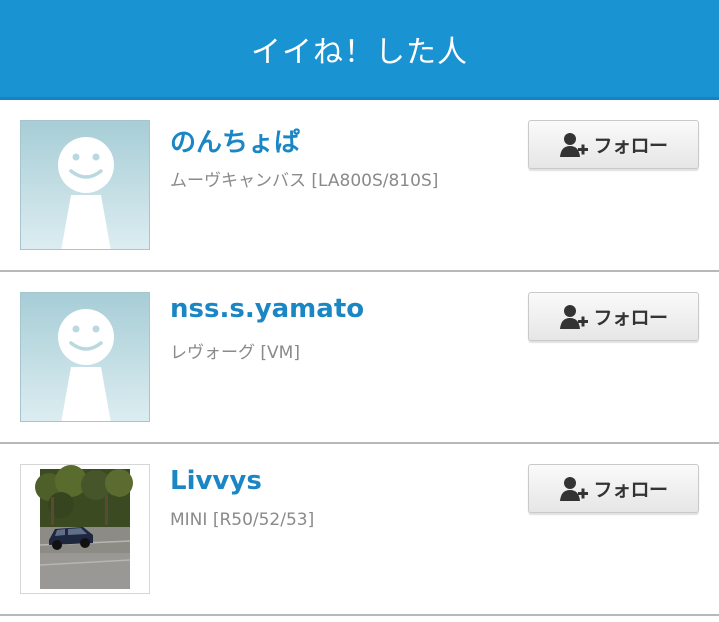 Image resolution: width=719 pixels, height=622 pixels. Describe the element at coordinates (242, 520) in the screenshot. I see `user-car-model: MINI [R50/52/53]` at that location.